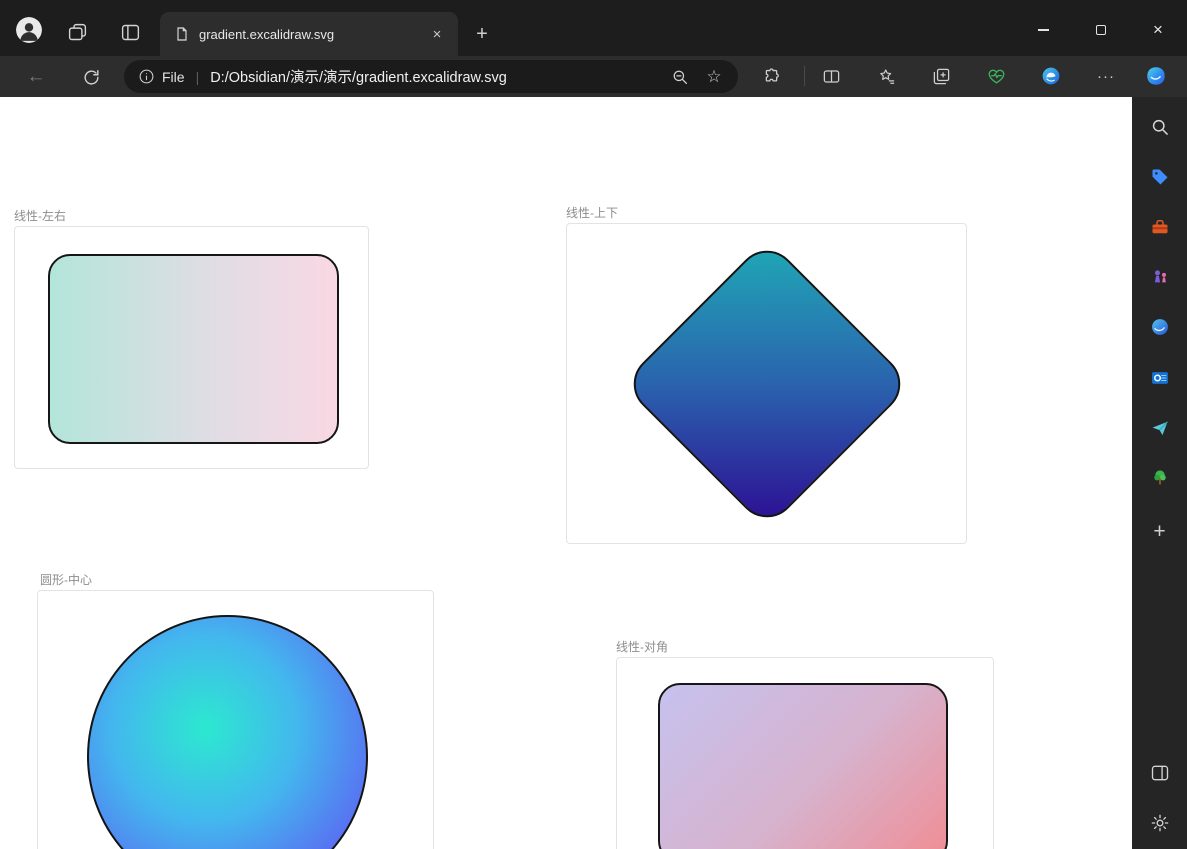  I want to click on extensions-icon, so click(771, 76).